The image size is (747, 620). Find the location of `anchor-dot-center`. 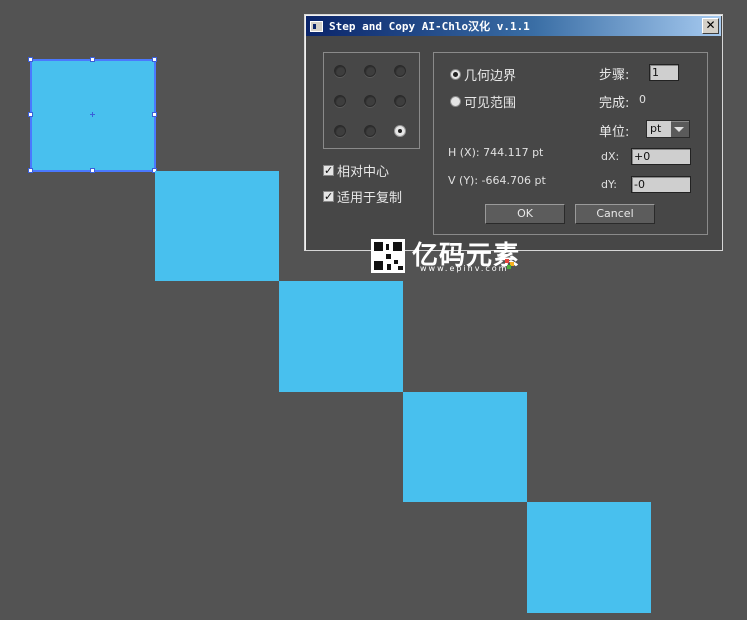

anchor-dot-center is located at coordinates (370, 101).